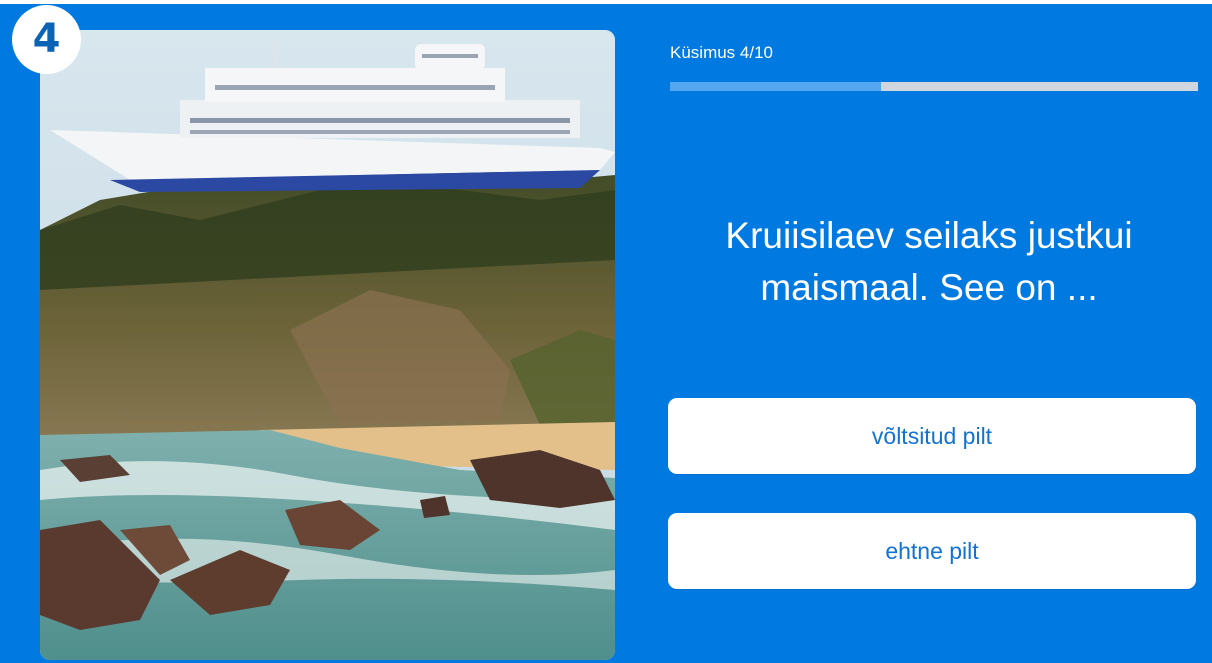 The image size is (1212, 663). I want to click on progress-label: Küsimus 4/10, so click(721, 52).